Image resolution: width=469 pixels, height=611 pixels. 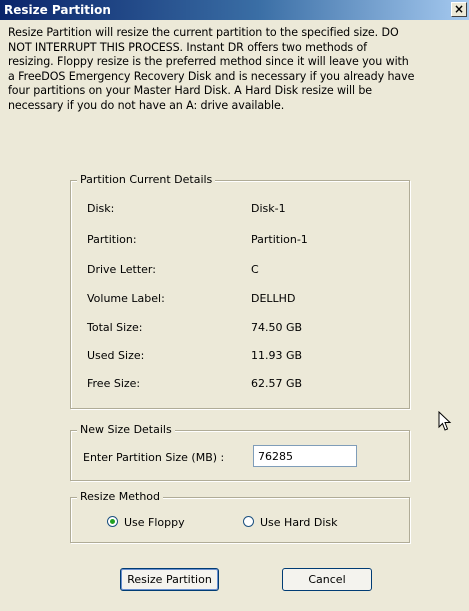 What do you see at coordinates (279, 239) in the screenshot?
I see `detail-value: Partition-1` at bounding box center [279, 239].